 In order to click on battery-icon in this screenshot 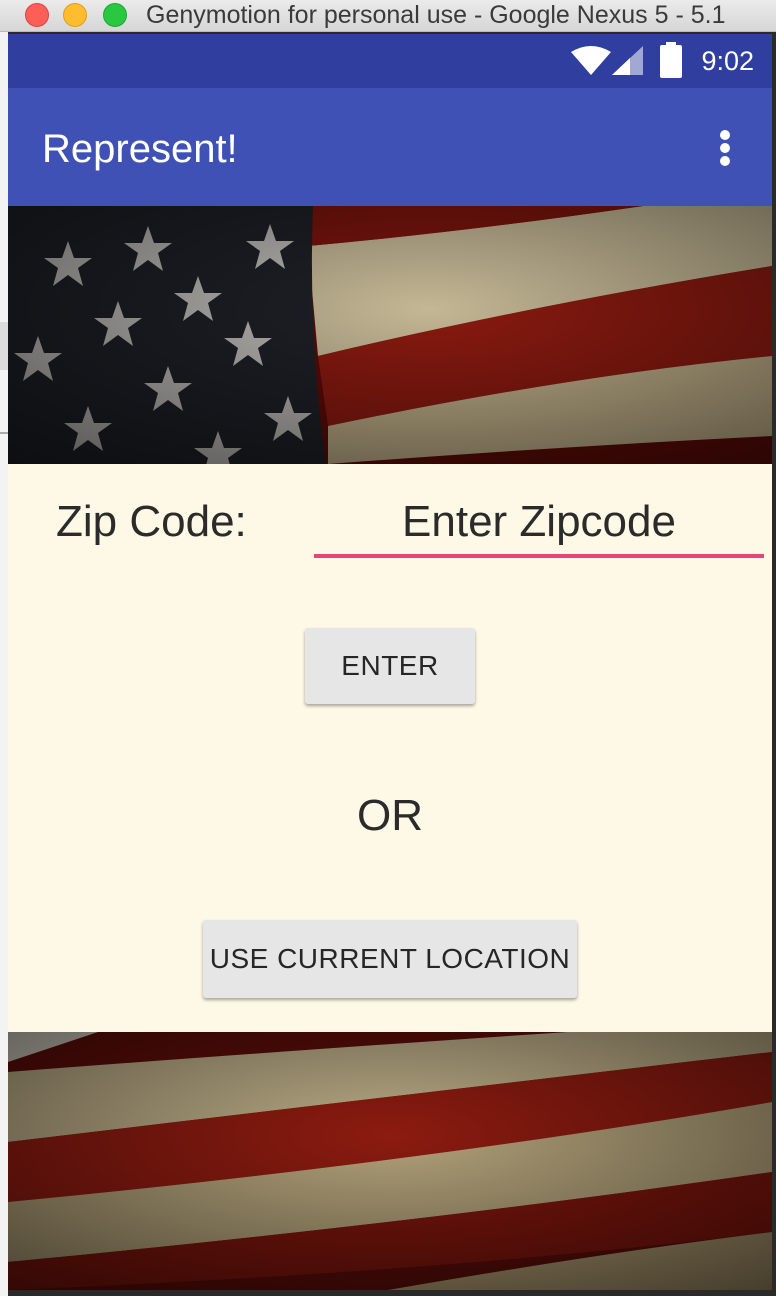, I will do `click(671, 60)`.